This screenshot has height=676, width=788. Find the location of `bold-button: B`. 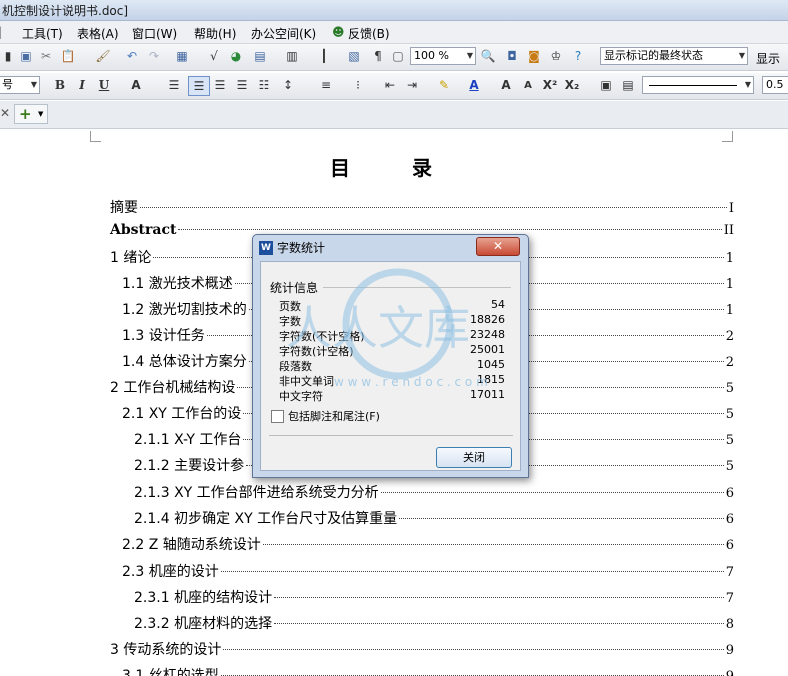

bold-button: B is located at coordinates (60, 85).